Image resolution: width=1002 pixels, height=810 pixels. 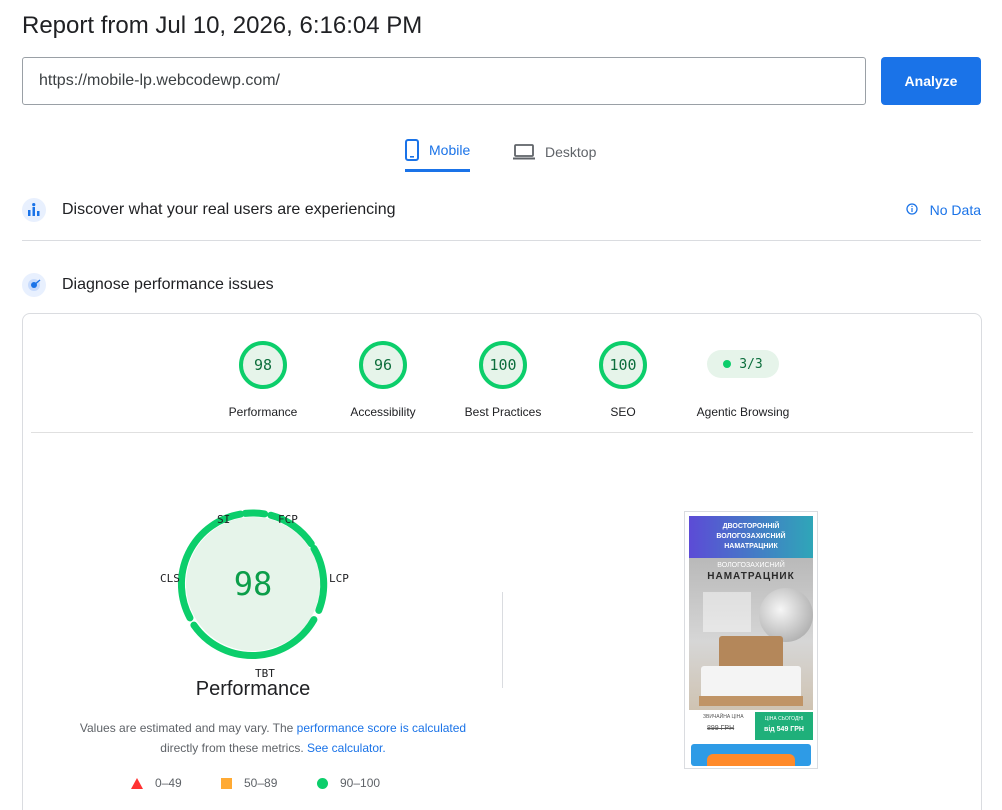 What do you see at coordinates (501, 285) in the screenshot?
I see `diagnose-section: Diagnose performance issues` at bounding box center [501, 285].